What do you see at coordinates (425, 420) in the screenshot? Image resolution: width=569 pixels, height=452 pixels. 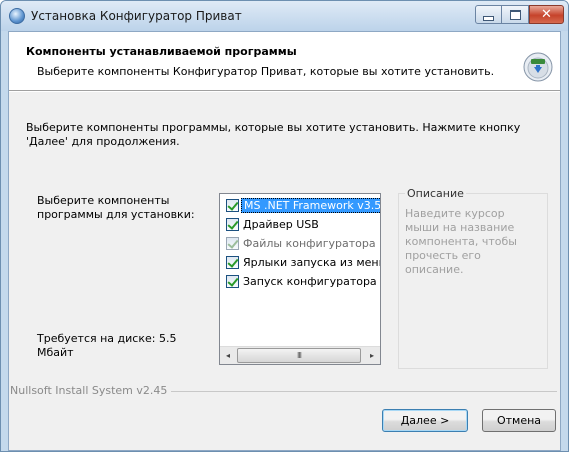 I see `next-button: Далее >` at bounding box center [425, 420].